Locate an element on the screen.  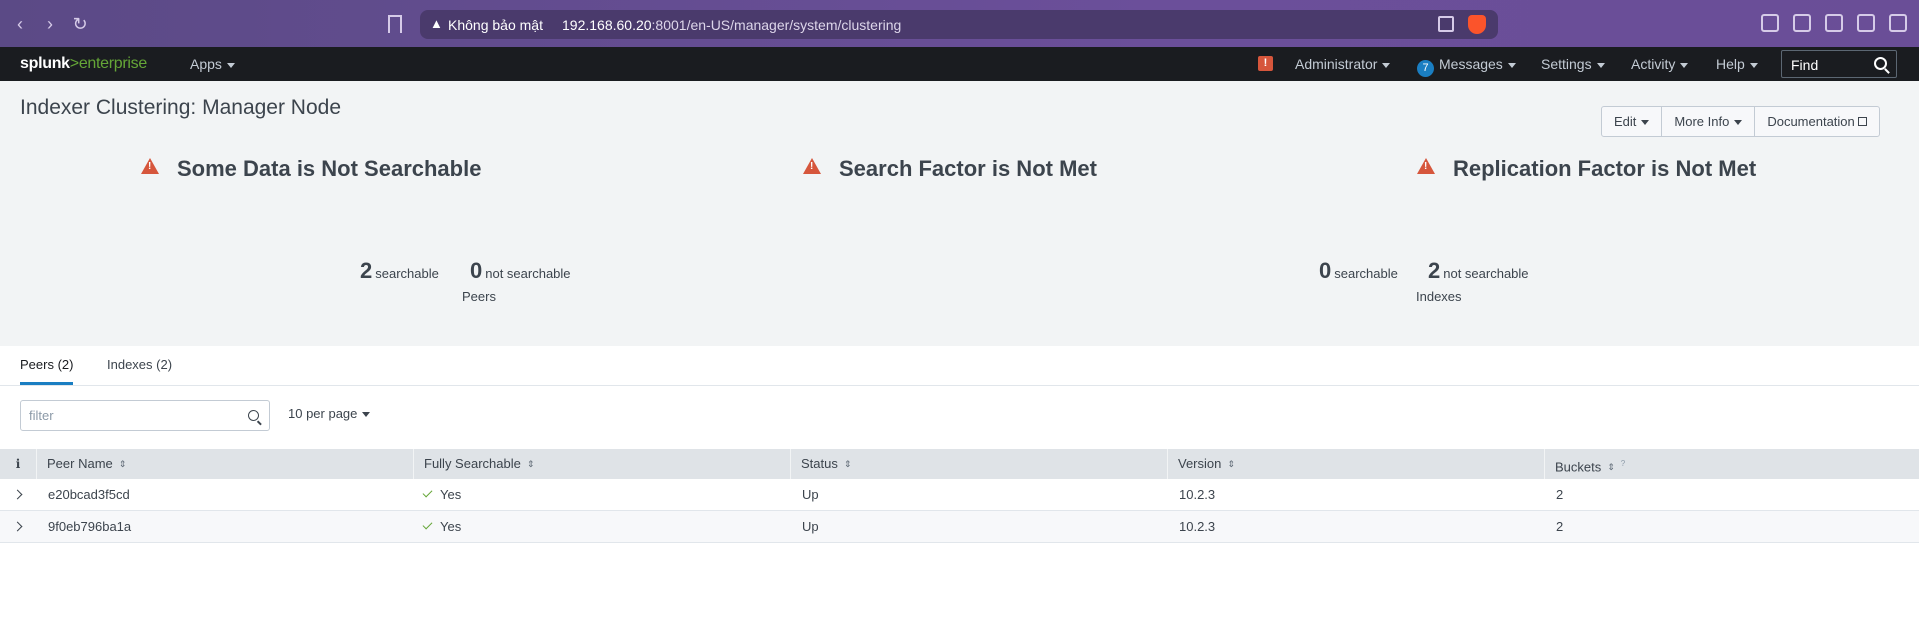
warning-icon is located at coordinates (1426, 166).